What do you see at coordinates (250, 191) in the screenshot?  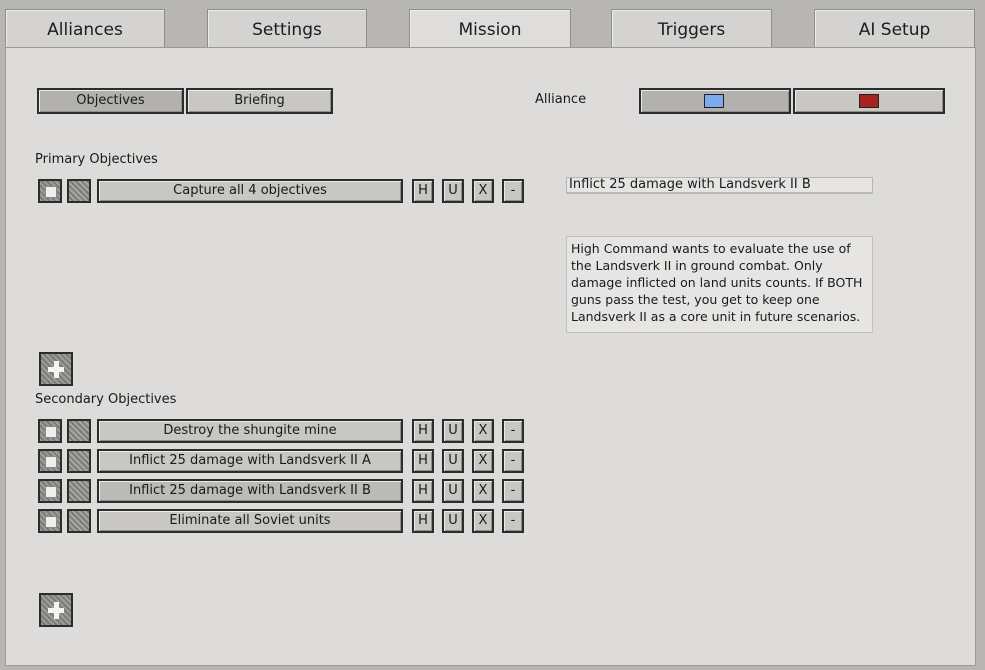 I see `objective-label-button: Capture all 4 objectives` at bounding box center [250, 191].